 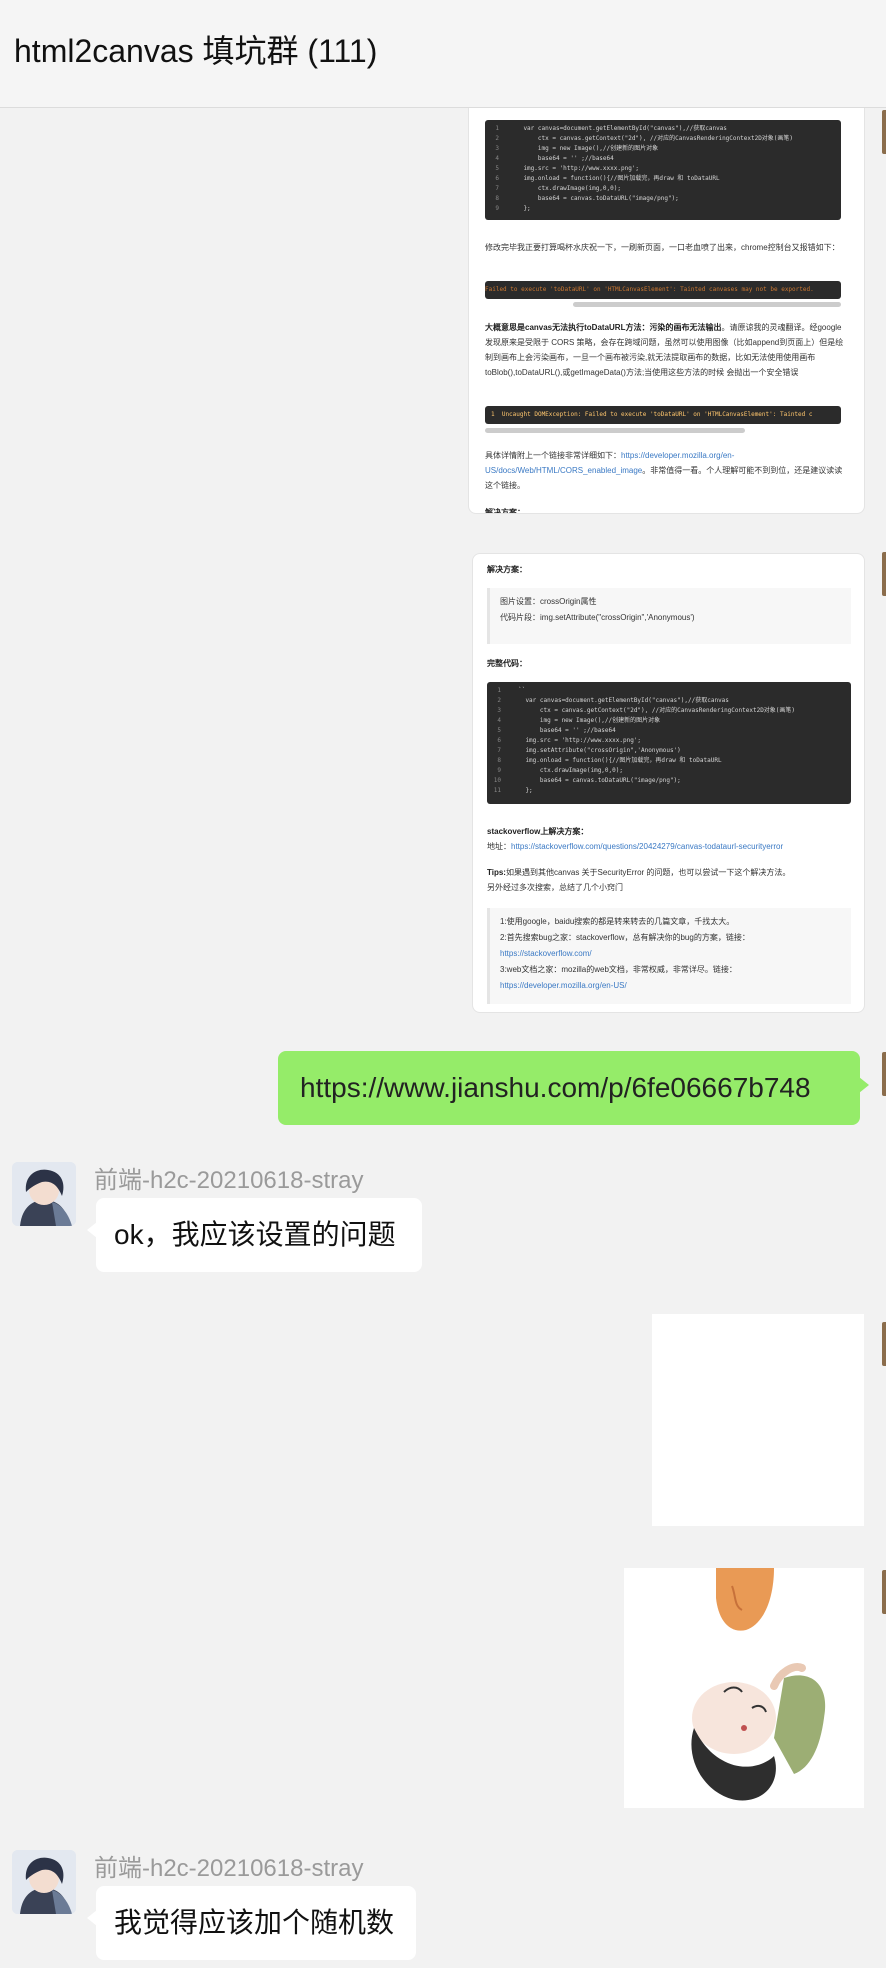 I want to click on code-line: 4 img = new Image(),//创建新的图片对象, so click(x=579, y=720).